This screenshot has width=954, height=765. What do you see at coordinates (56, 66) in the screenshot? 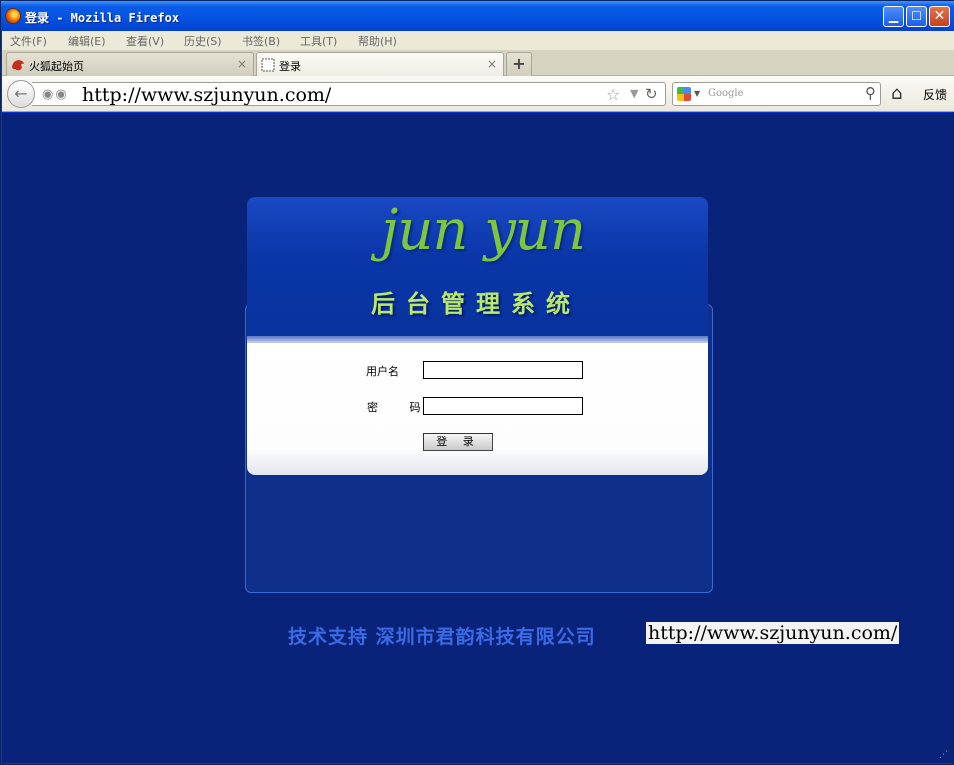
I see `tab-label: 火狐起始页` at bounding box center [56, 66].